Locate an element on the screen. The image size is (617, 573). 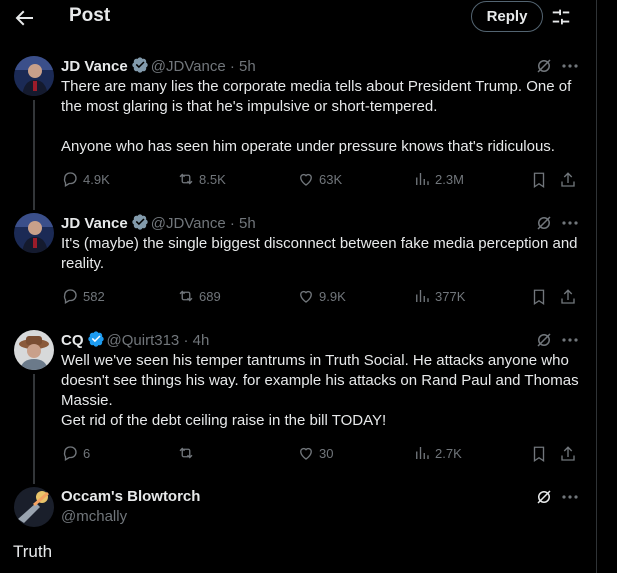
views-action: 2.7K is located at coordinates (437, 454).